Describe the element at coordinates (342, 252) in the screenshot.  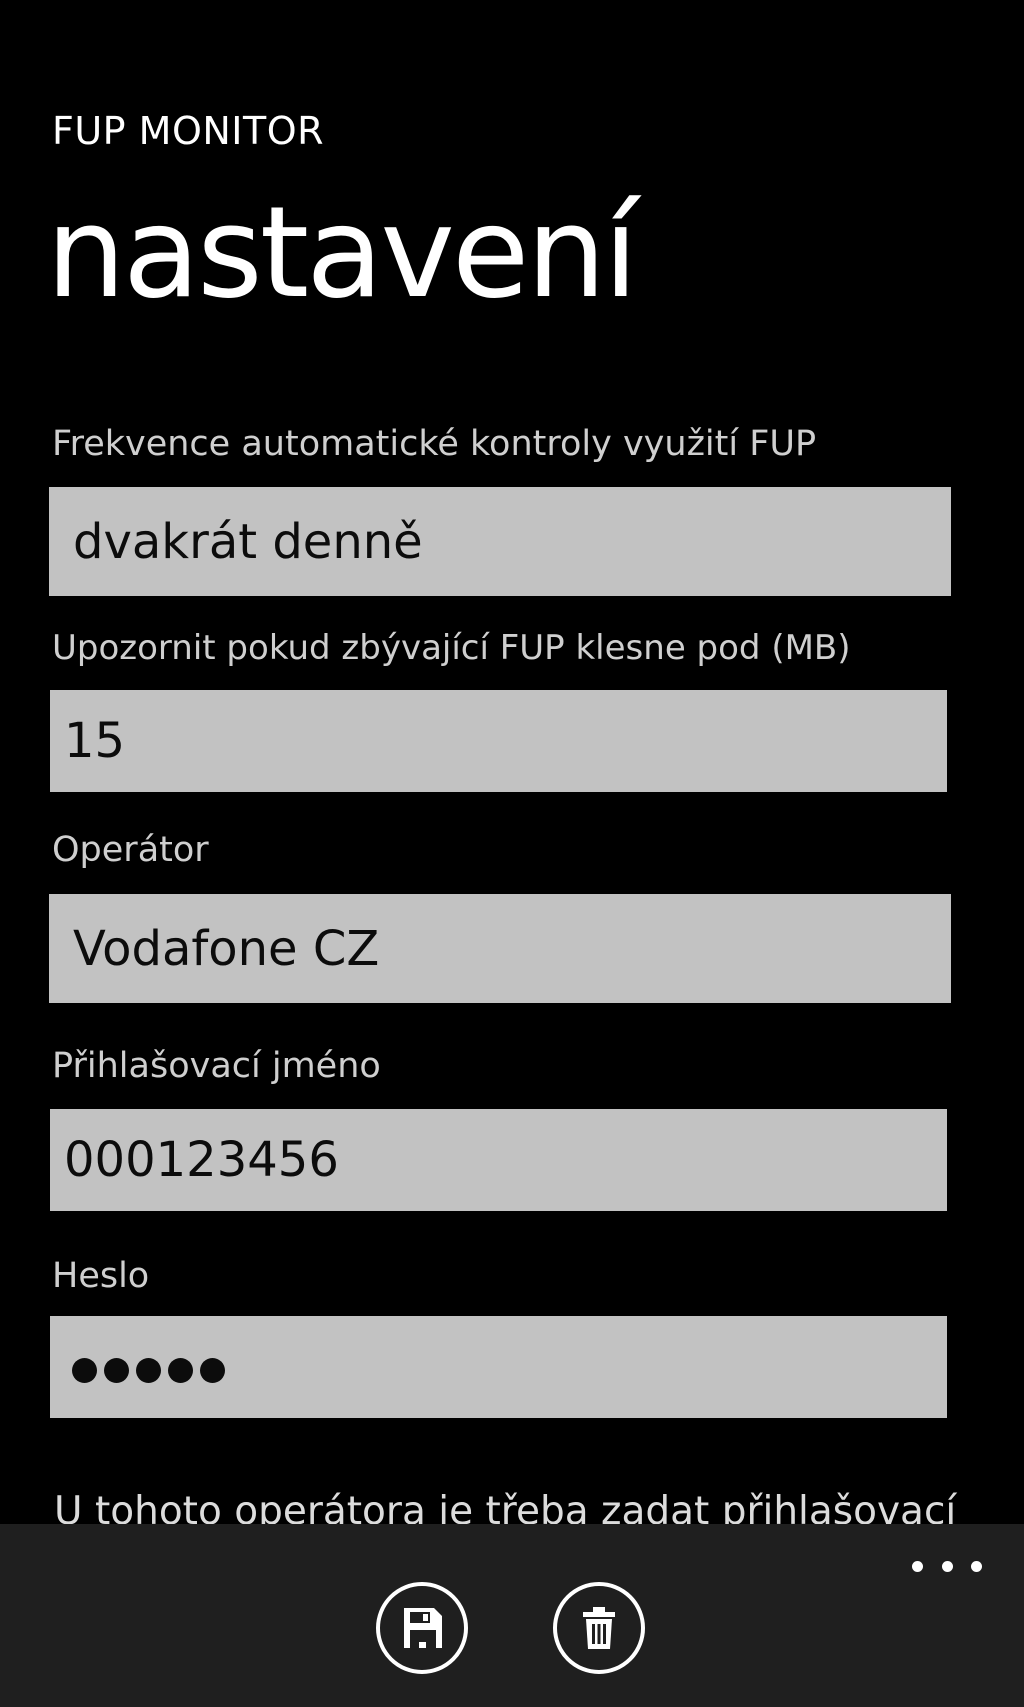
I see `page-title: nastavení` at that location.